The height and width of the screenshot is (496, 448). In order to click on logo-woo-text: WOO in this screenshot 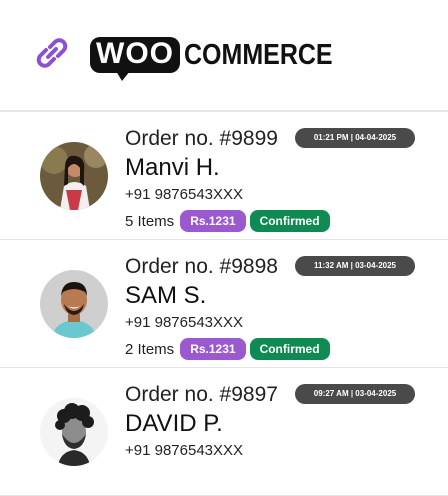, I will do `click(135, 59)`.